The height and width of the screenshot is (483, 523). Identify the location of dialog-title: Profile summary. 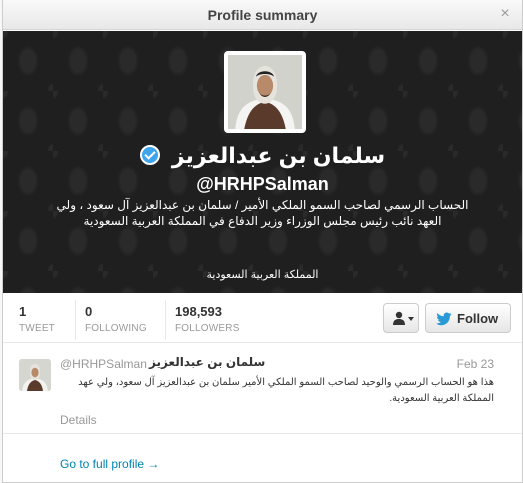
(262, 15).